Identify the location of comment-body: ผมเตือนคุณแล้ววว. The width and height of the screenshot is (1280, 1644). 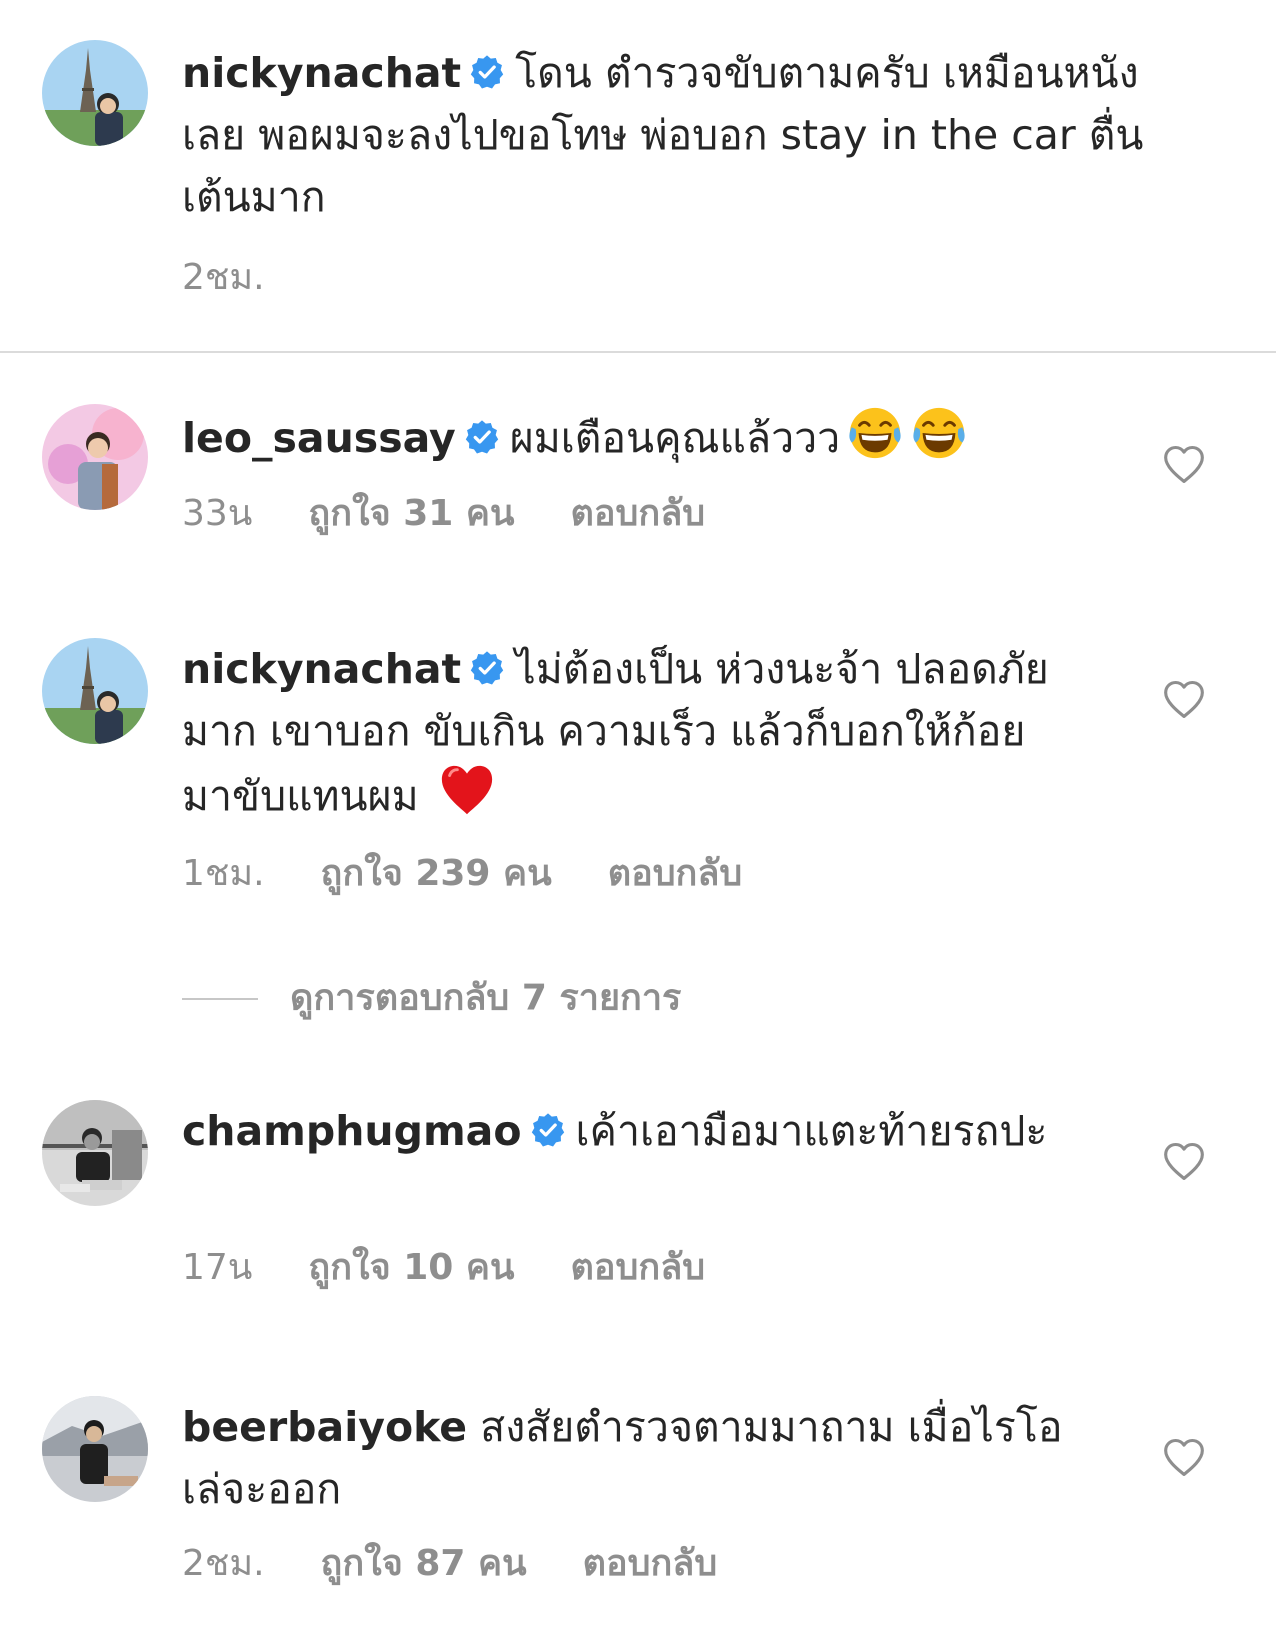
(675, 438).